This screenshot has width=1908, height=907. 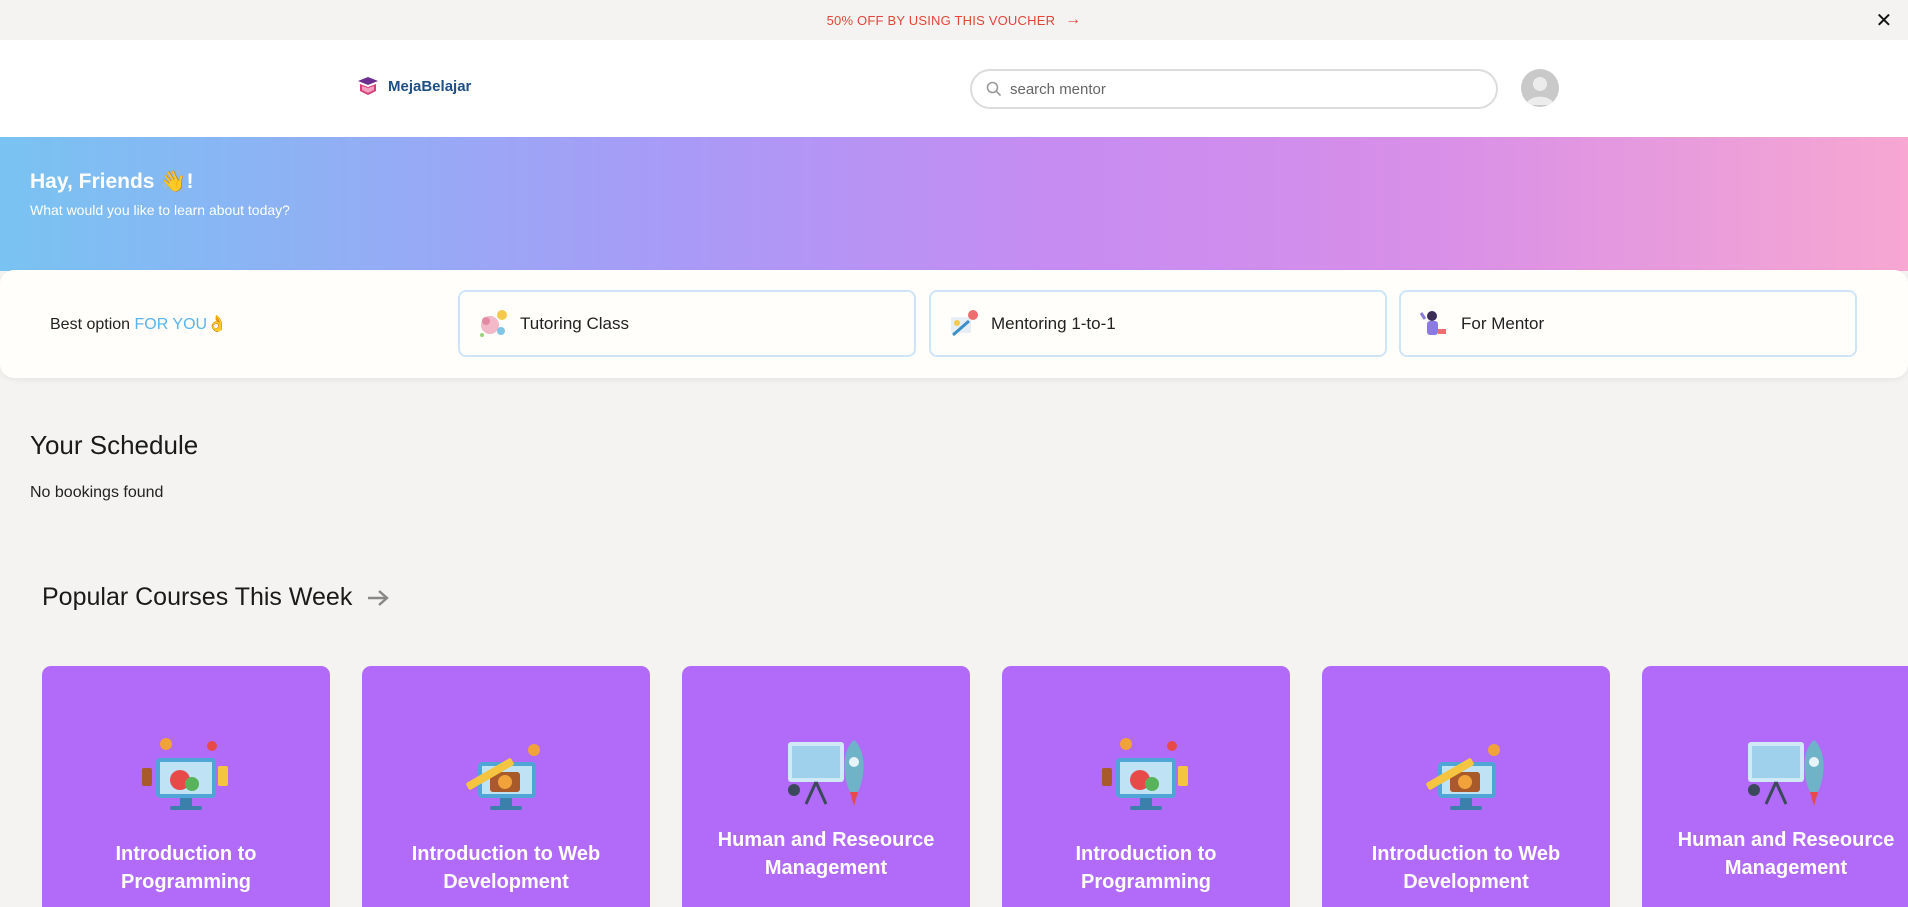 What do you see at coordinates (92, 324) in the screenshot?
I see `best-option-prefix: Best option` at bounding box center [92, 324].